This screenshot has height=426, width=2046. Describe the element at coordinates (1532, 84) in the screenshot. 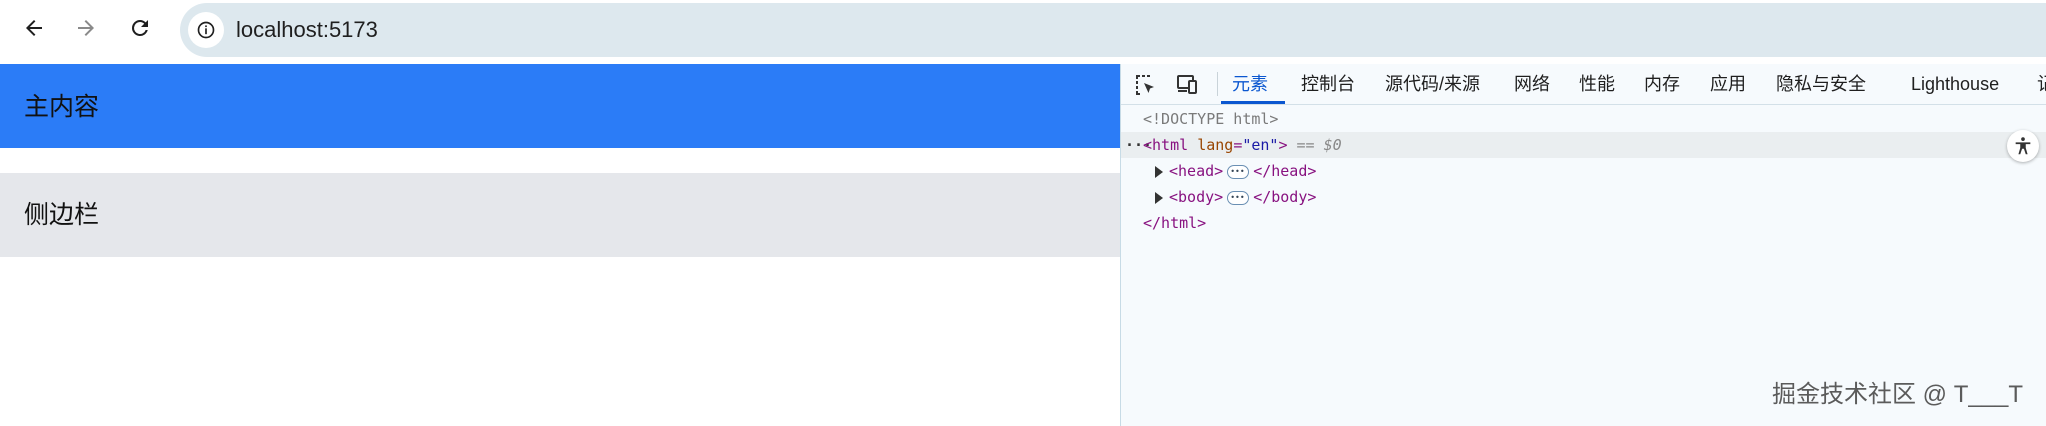

I see `tab-network: 网络` at that location.